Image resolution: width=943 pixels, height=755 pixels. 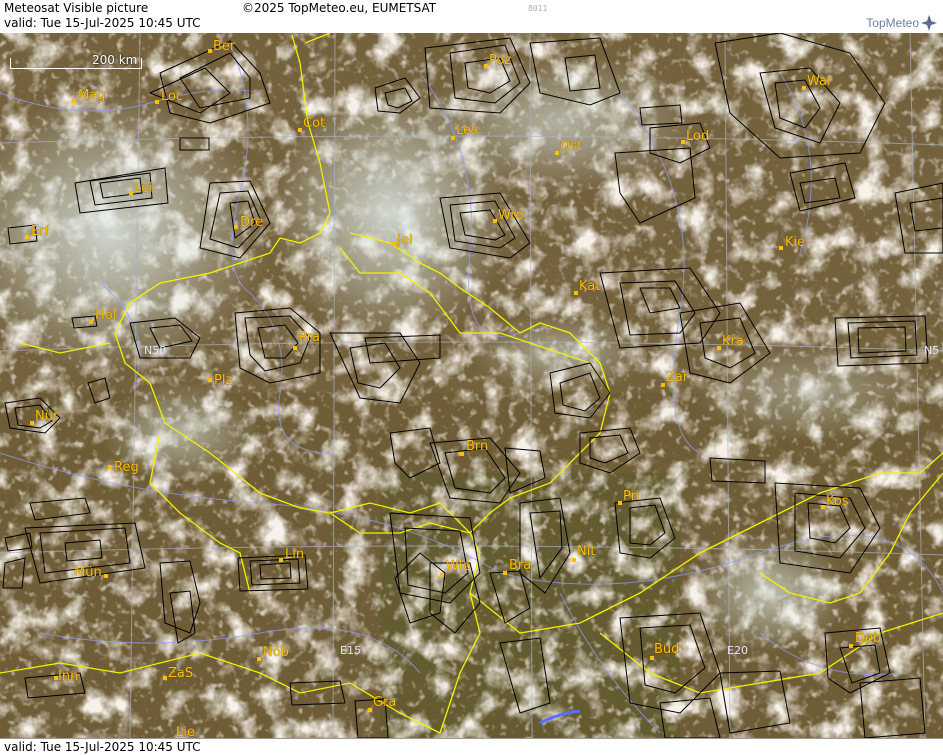 I want to click on longitude-label-e20: E20, so click(x=737, y=650).